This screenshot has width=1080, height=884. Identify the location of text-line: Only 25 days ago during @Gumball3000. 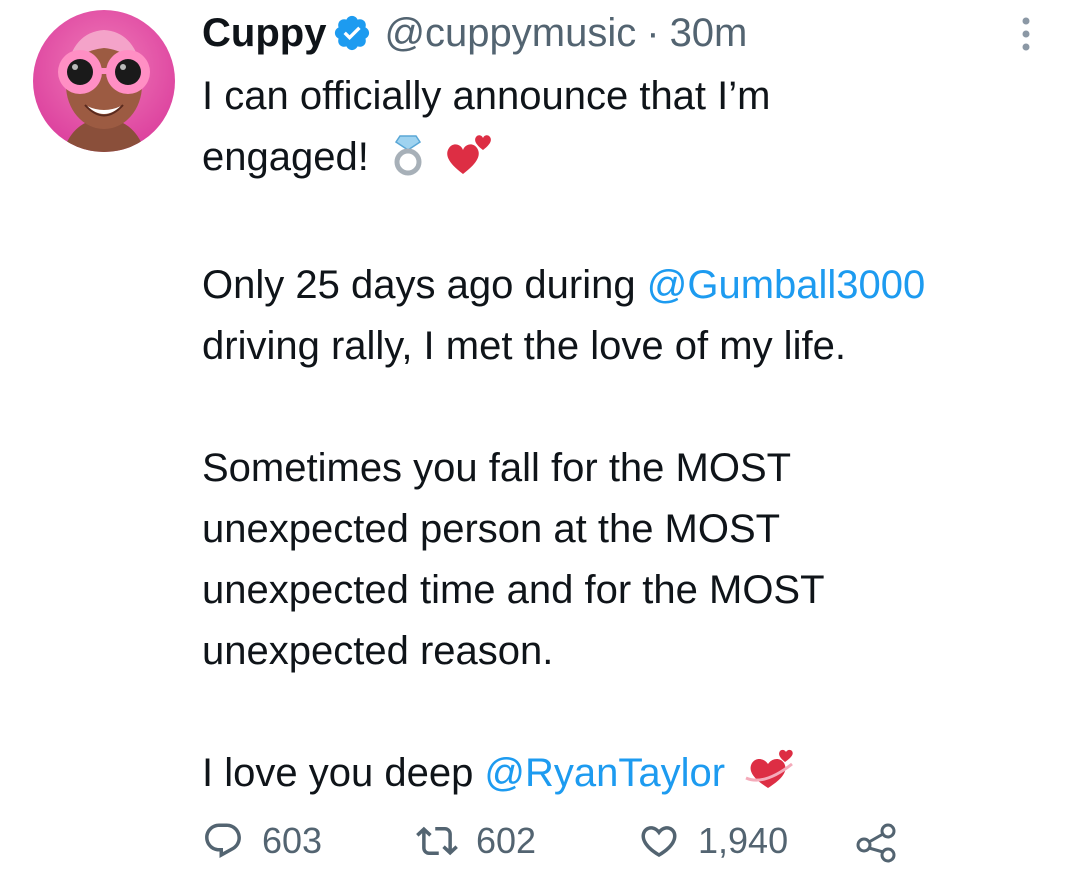
(632, 285).